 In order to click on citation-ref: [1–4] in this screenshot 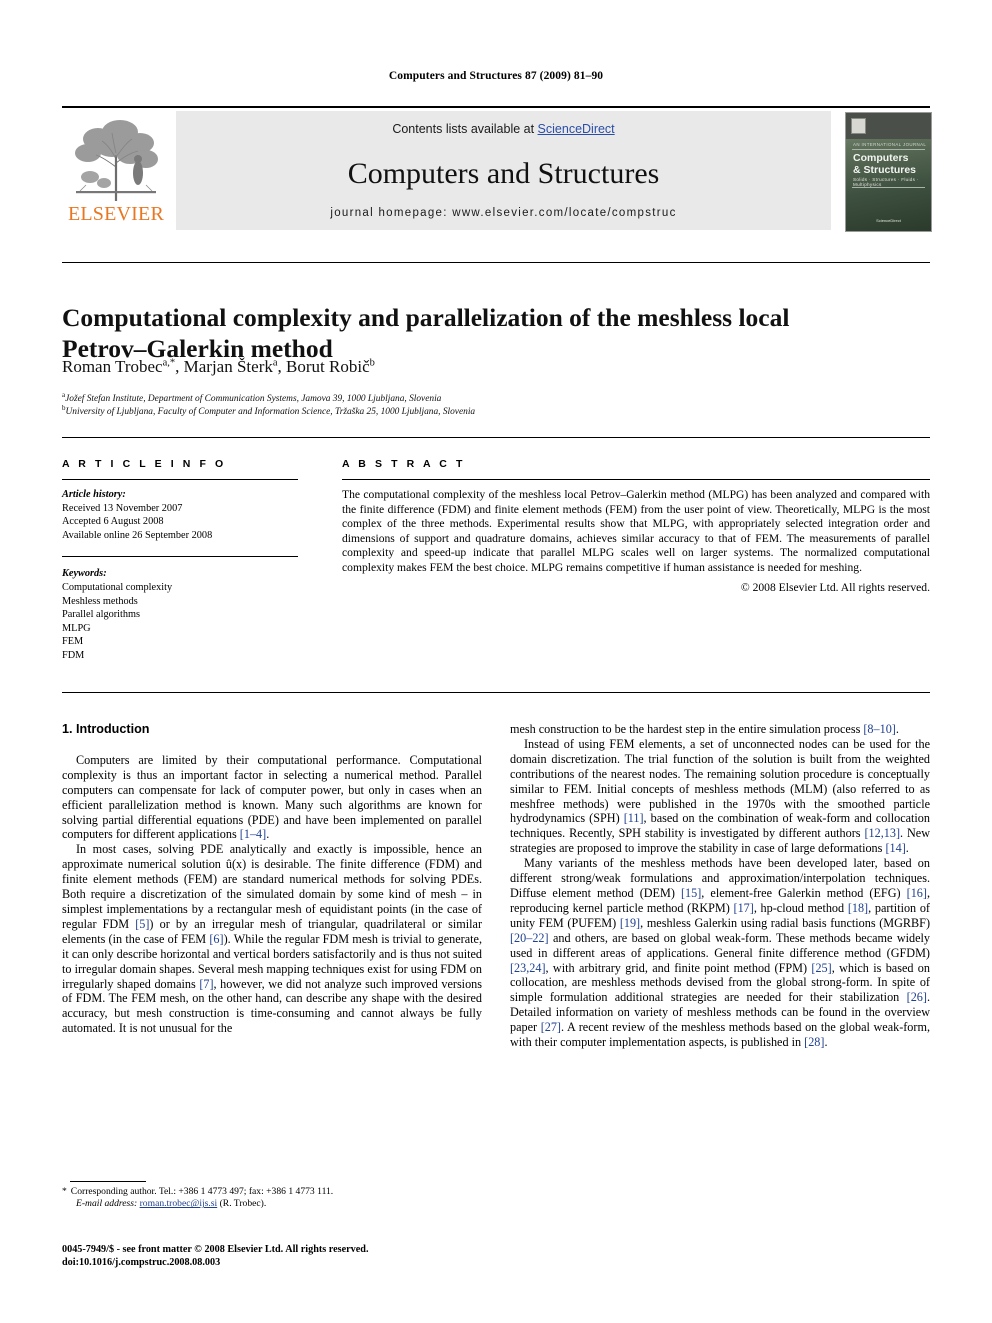, I will do `click(253, 834)`.